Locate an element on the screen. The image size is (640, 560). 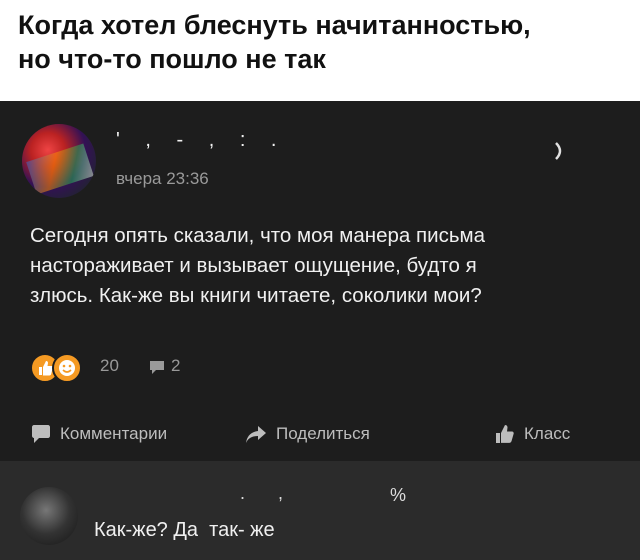
class-label: Класс is located at coordinates (547, 433).